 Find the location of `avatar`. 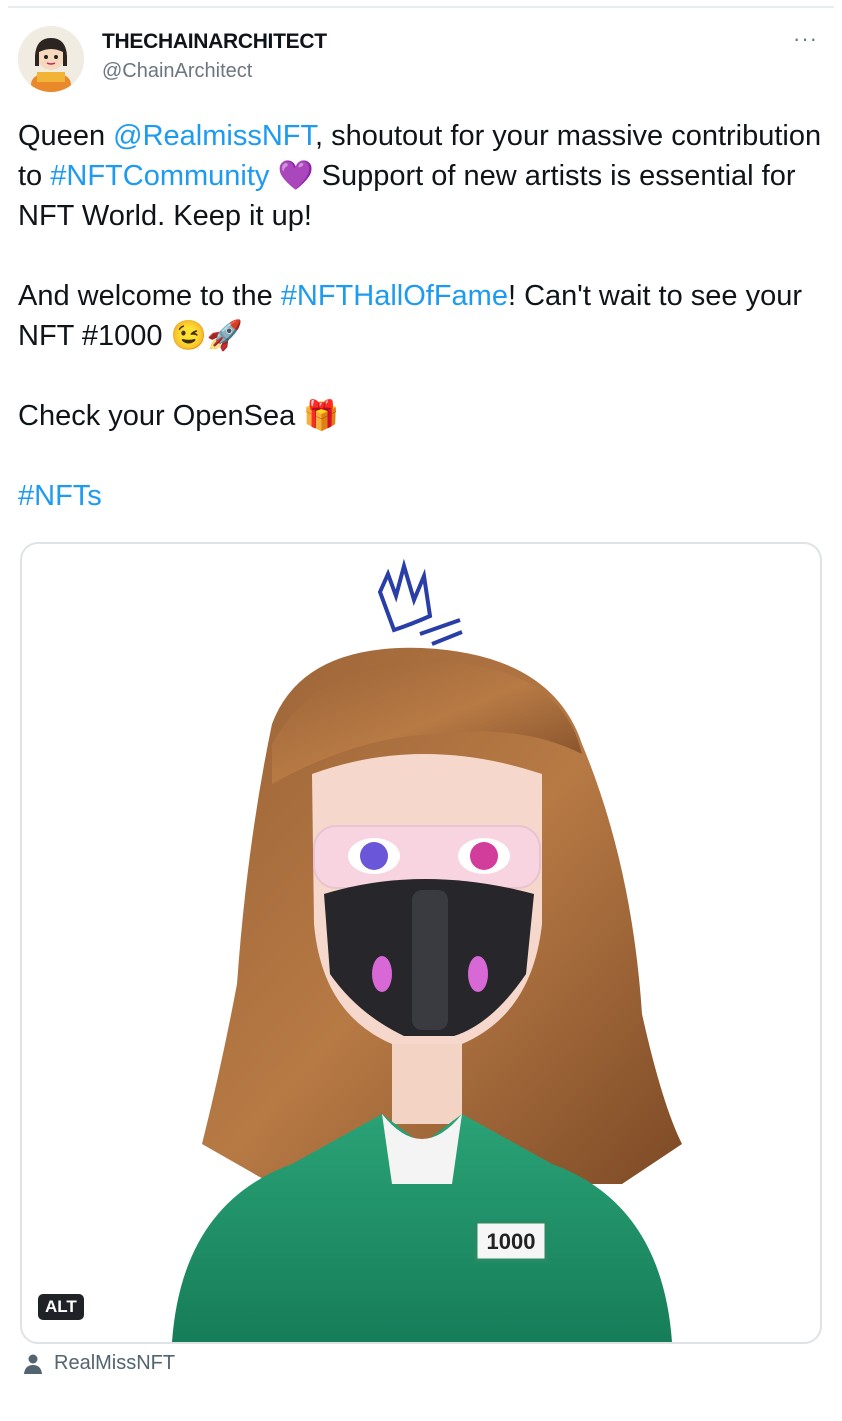

avatar is located at coordinates (51, 59).